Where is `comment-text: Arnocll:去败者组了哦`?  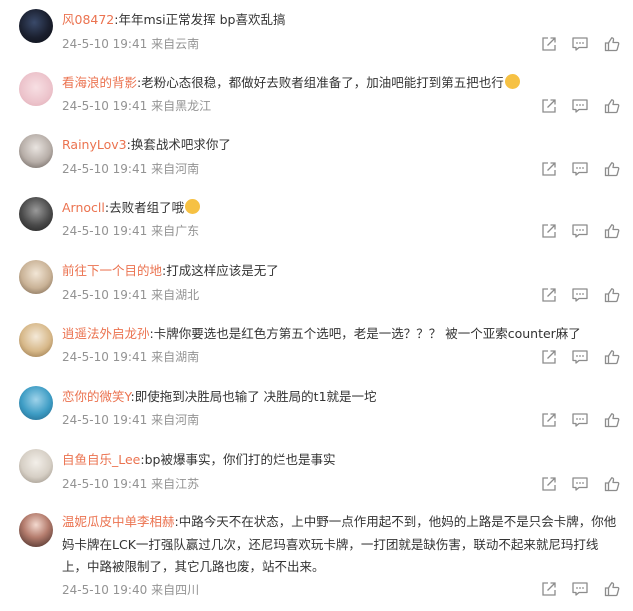
comment-text: Arnocll:去败者组了哦 is located at coordinates (340, 207).